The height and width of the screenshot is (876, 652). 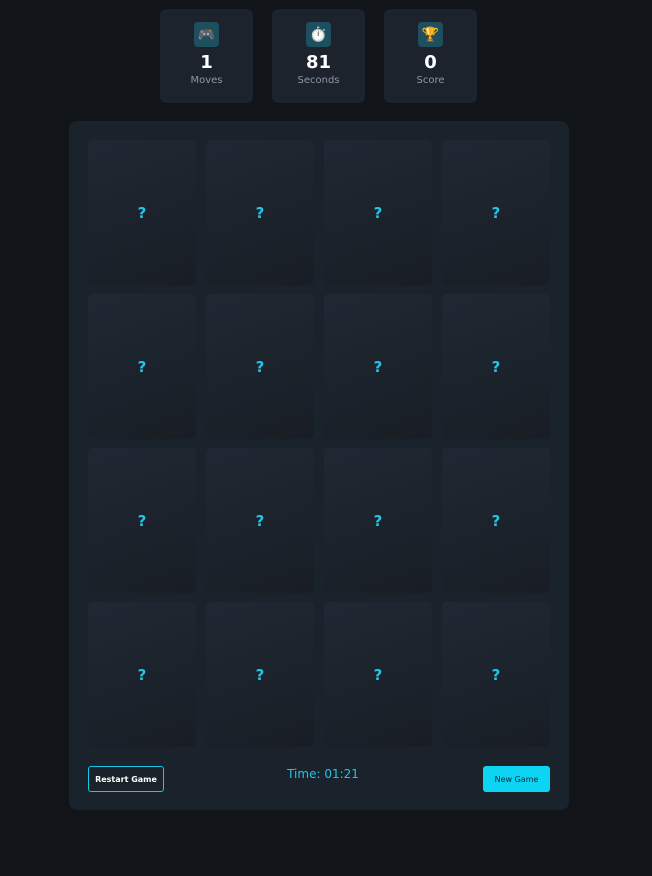 I want to click on stopwatch-icon: ⏱️, so click(x=318, y=34).